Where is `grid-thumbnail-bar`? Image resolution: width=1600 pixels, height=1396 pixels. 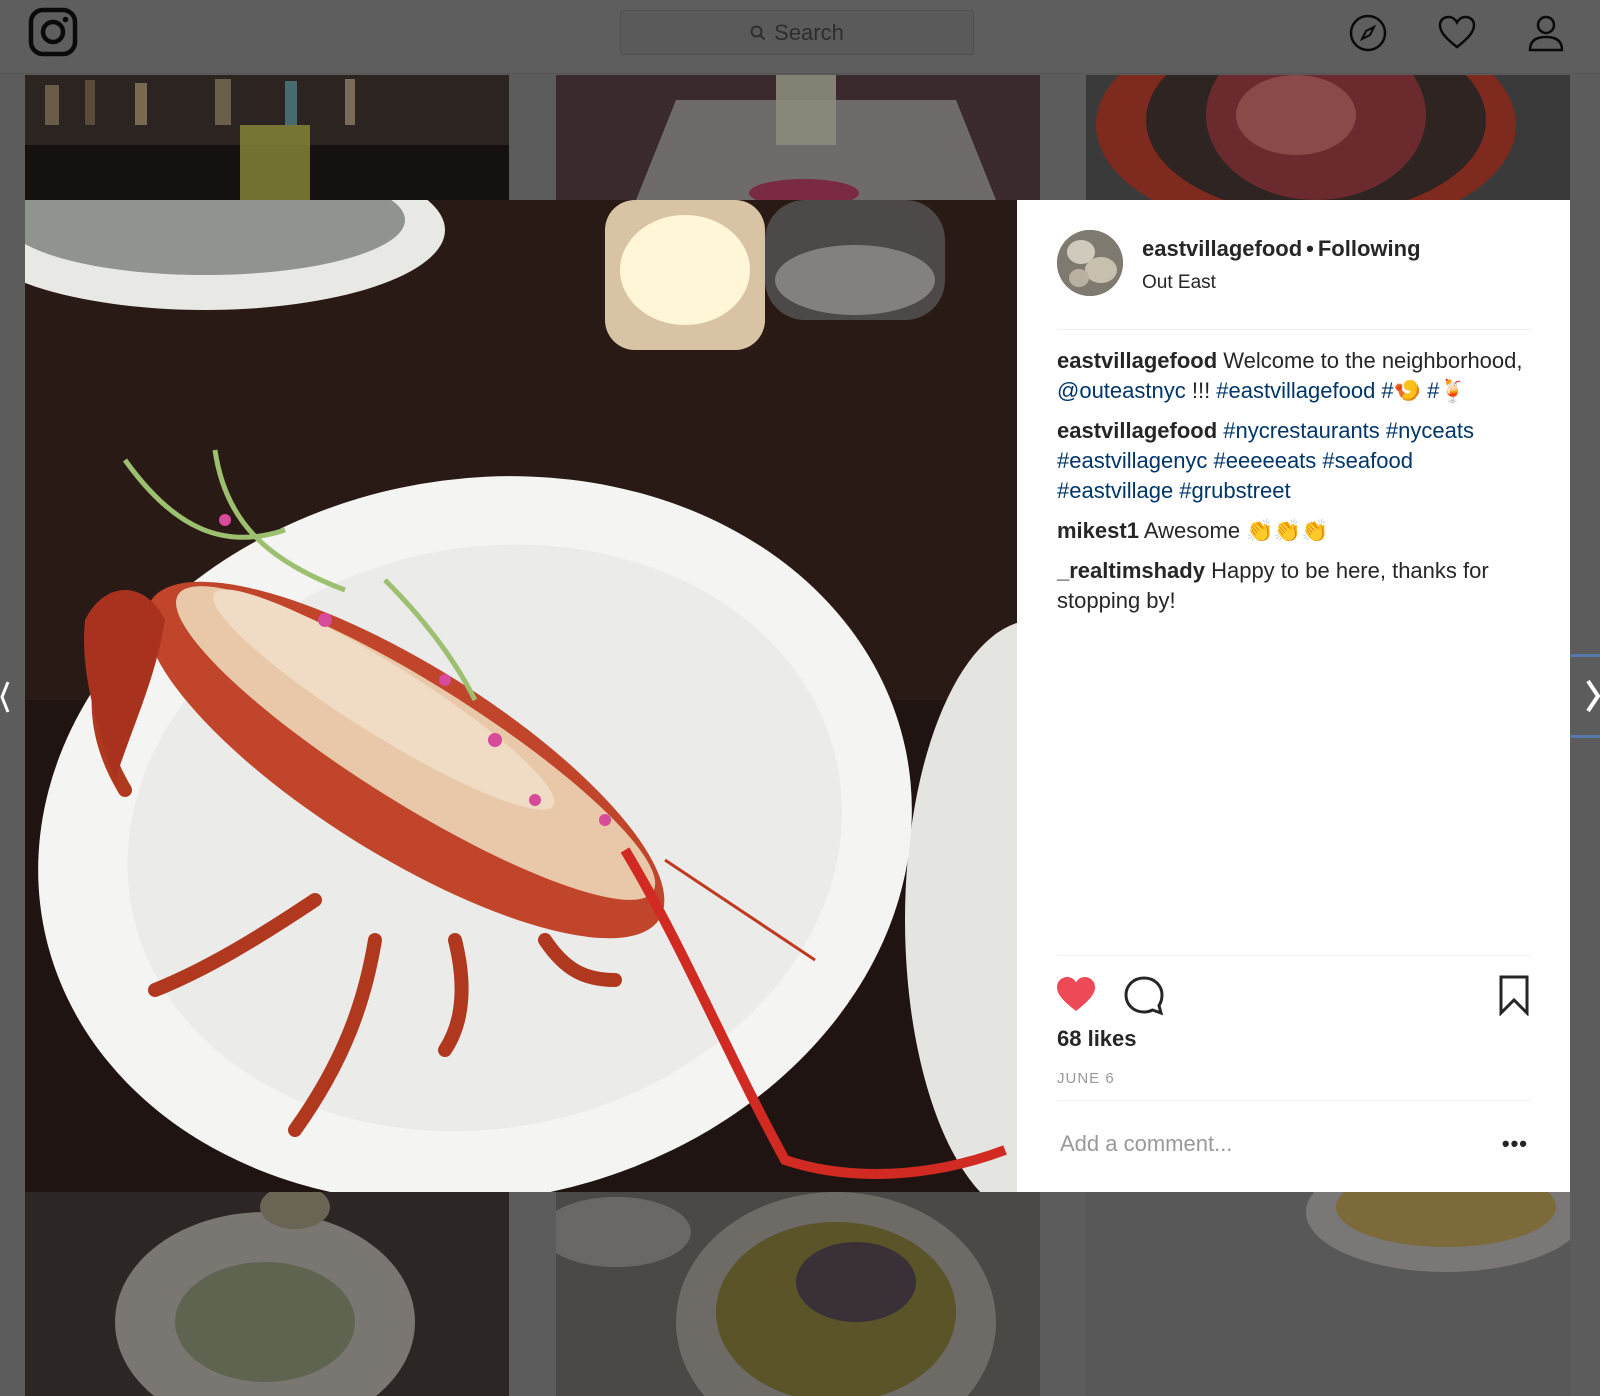
grid-thumbnail-bar is located at coordinates (267, 137).